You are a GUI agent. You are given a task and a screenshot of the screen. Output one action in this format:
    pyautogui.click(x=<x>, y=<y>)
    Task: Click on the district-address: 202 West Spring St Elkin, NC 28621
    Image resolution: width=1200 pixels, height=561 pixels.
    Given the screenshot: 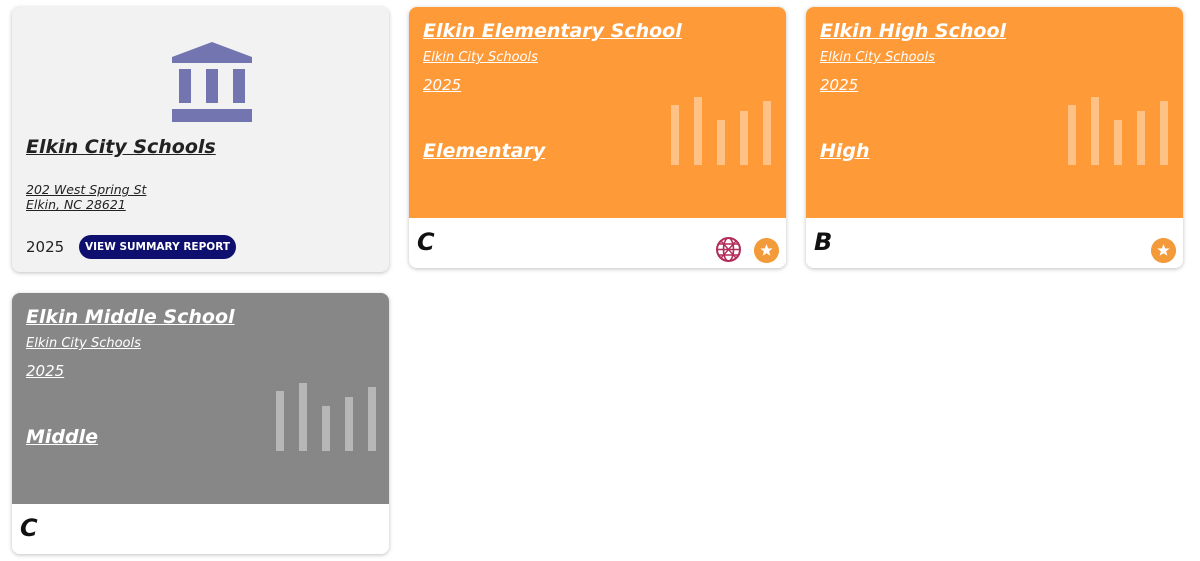 What is the action you would take?
    pyautogui.click(x=86, y=197)
    